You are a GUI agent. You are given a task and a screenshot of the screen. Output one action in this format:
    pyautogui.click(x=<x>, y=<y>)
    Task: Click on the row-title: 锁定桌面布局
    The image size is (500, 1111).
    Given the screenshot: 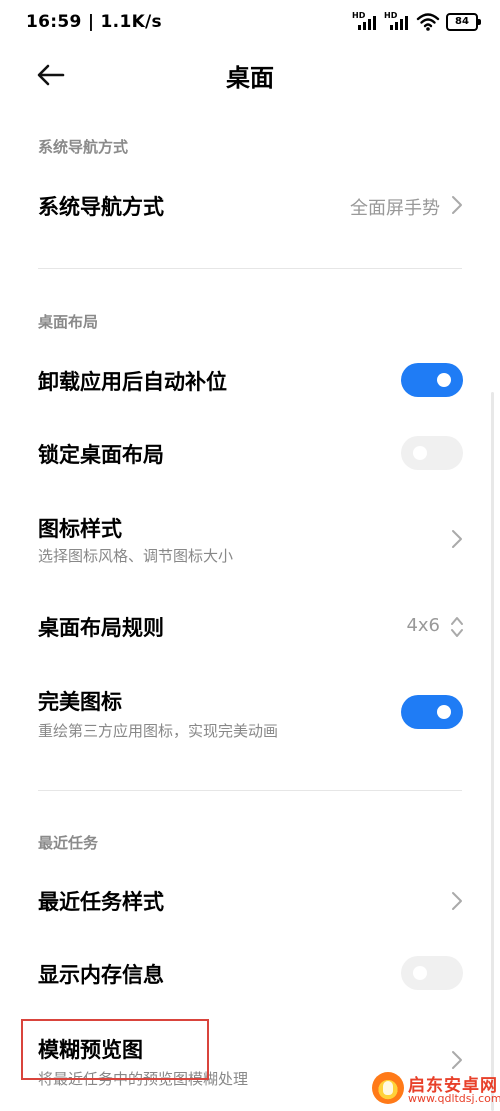 What is the action you would take?
    pyautogui.click(x=101, y=455)
    